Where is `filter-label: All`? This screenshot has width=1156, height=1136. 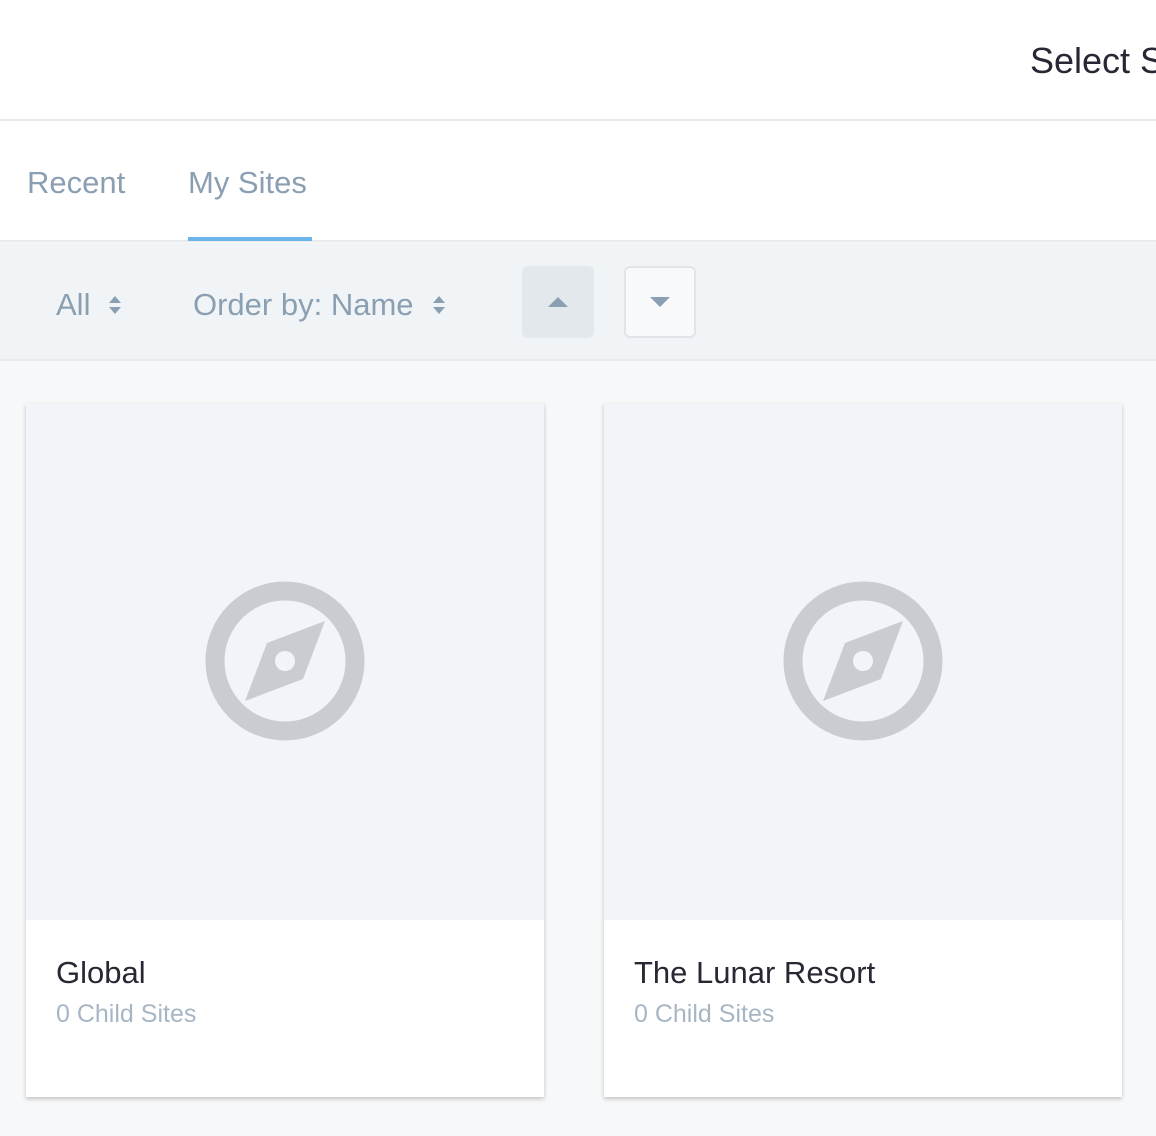
filter-label: All is located at coordinates (73, 304).